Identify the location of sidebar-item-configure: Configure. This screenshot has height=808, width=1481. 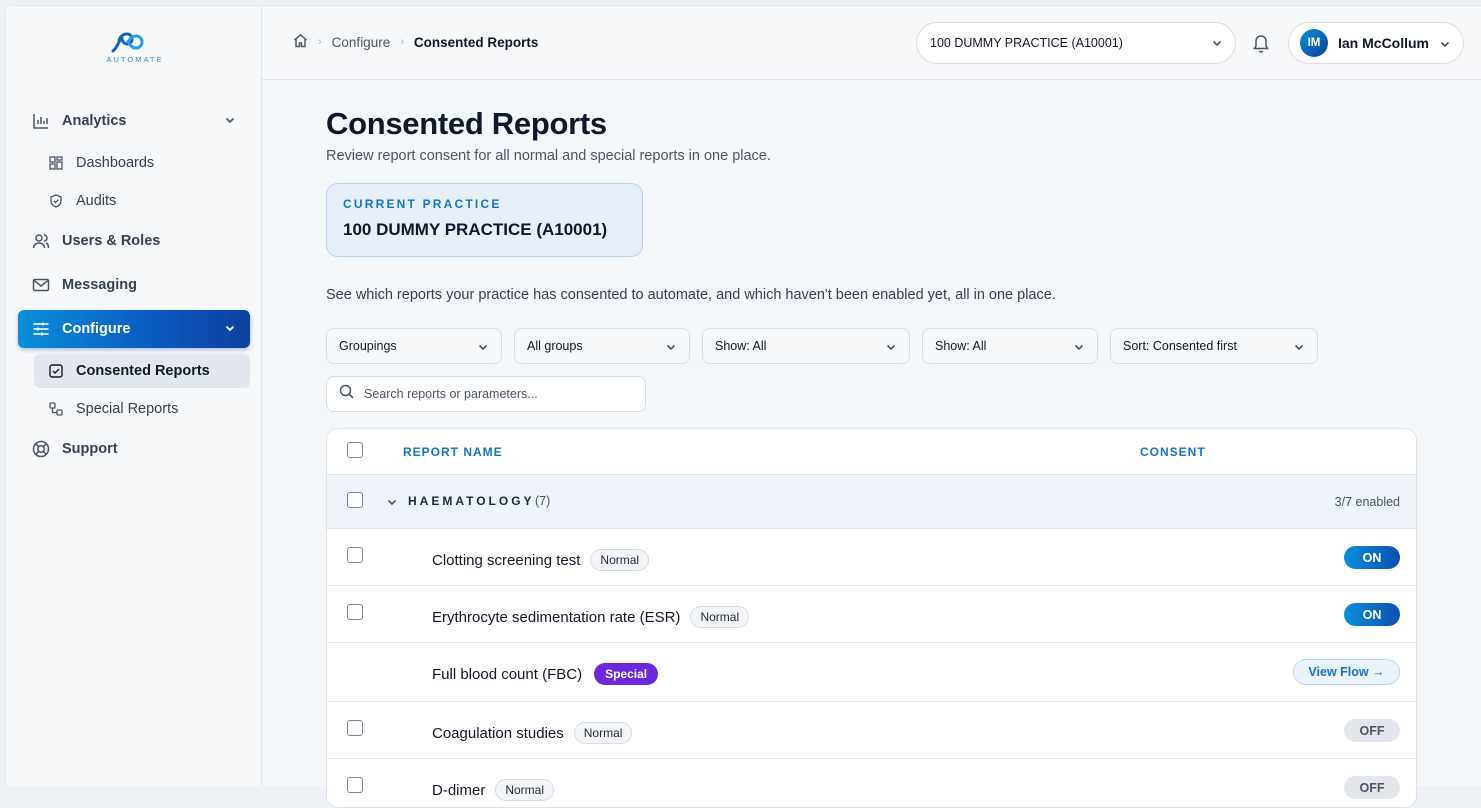
(134, 329).